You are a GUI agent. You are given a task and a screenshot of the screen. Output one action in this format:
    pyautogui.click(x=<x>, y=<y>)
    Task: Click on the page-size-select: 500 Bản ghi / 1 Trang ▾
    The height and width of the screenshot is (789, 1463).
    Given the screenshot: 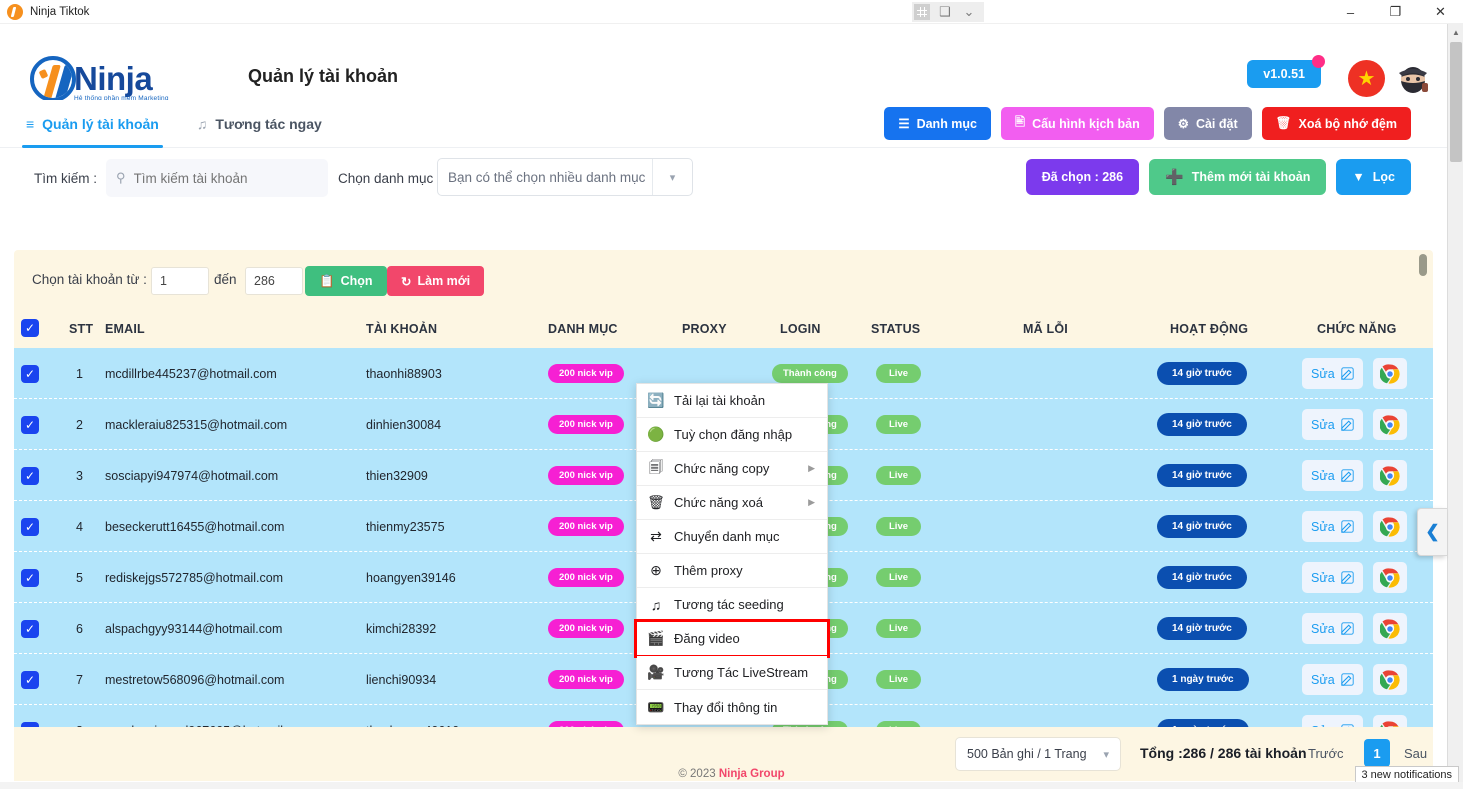 What is the action you would take?
    pyautogui.click(x=1038, y=754)
    